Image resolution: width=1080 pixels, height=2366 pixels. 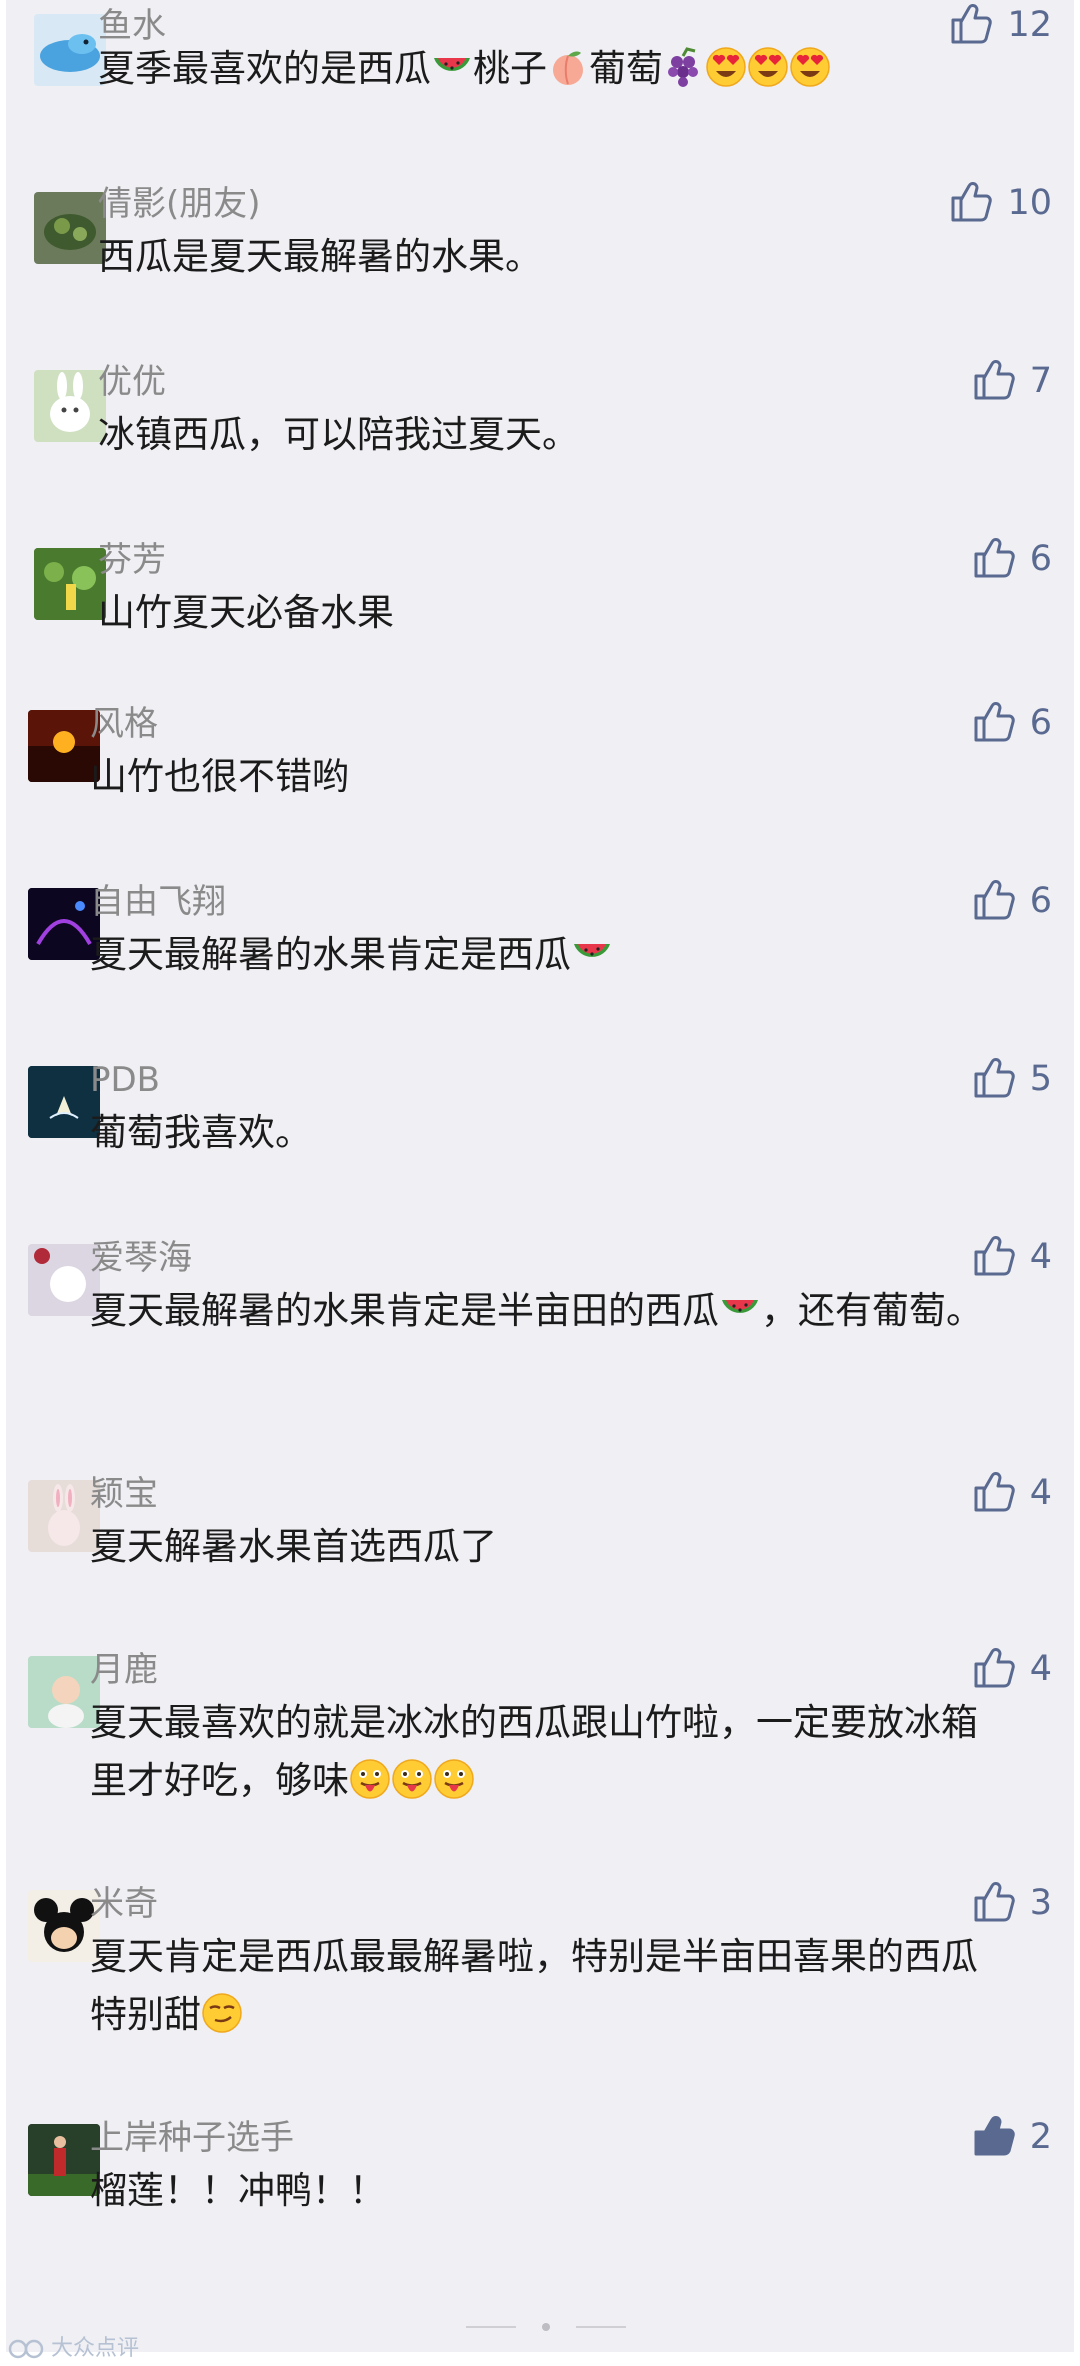 I want to click on watermark-text: 大众点评, so click(x=95, y=2348).